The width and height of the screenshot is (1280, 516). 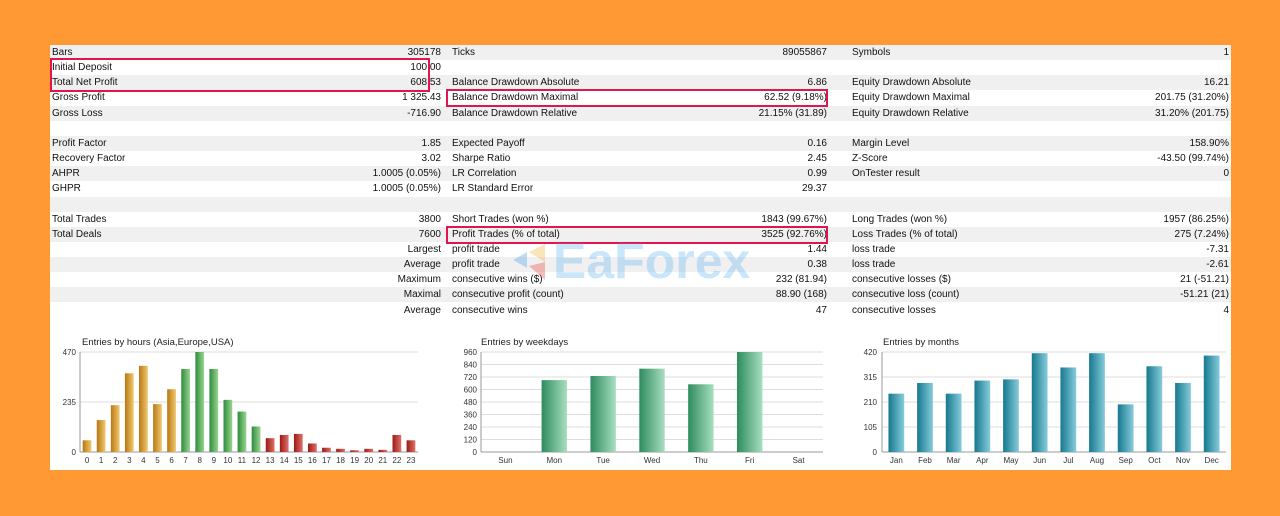 I want to click on x-tick-label: 13, so click(x=270, y=460).